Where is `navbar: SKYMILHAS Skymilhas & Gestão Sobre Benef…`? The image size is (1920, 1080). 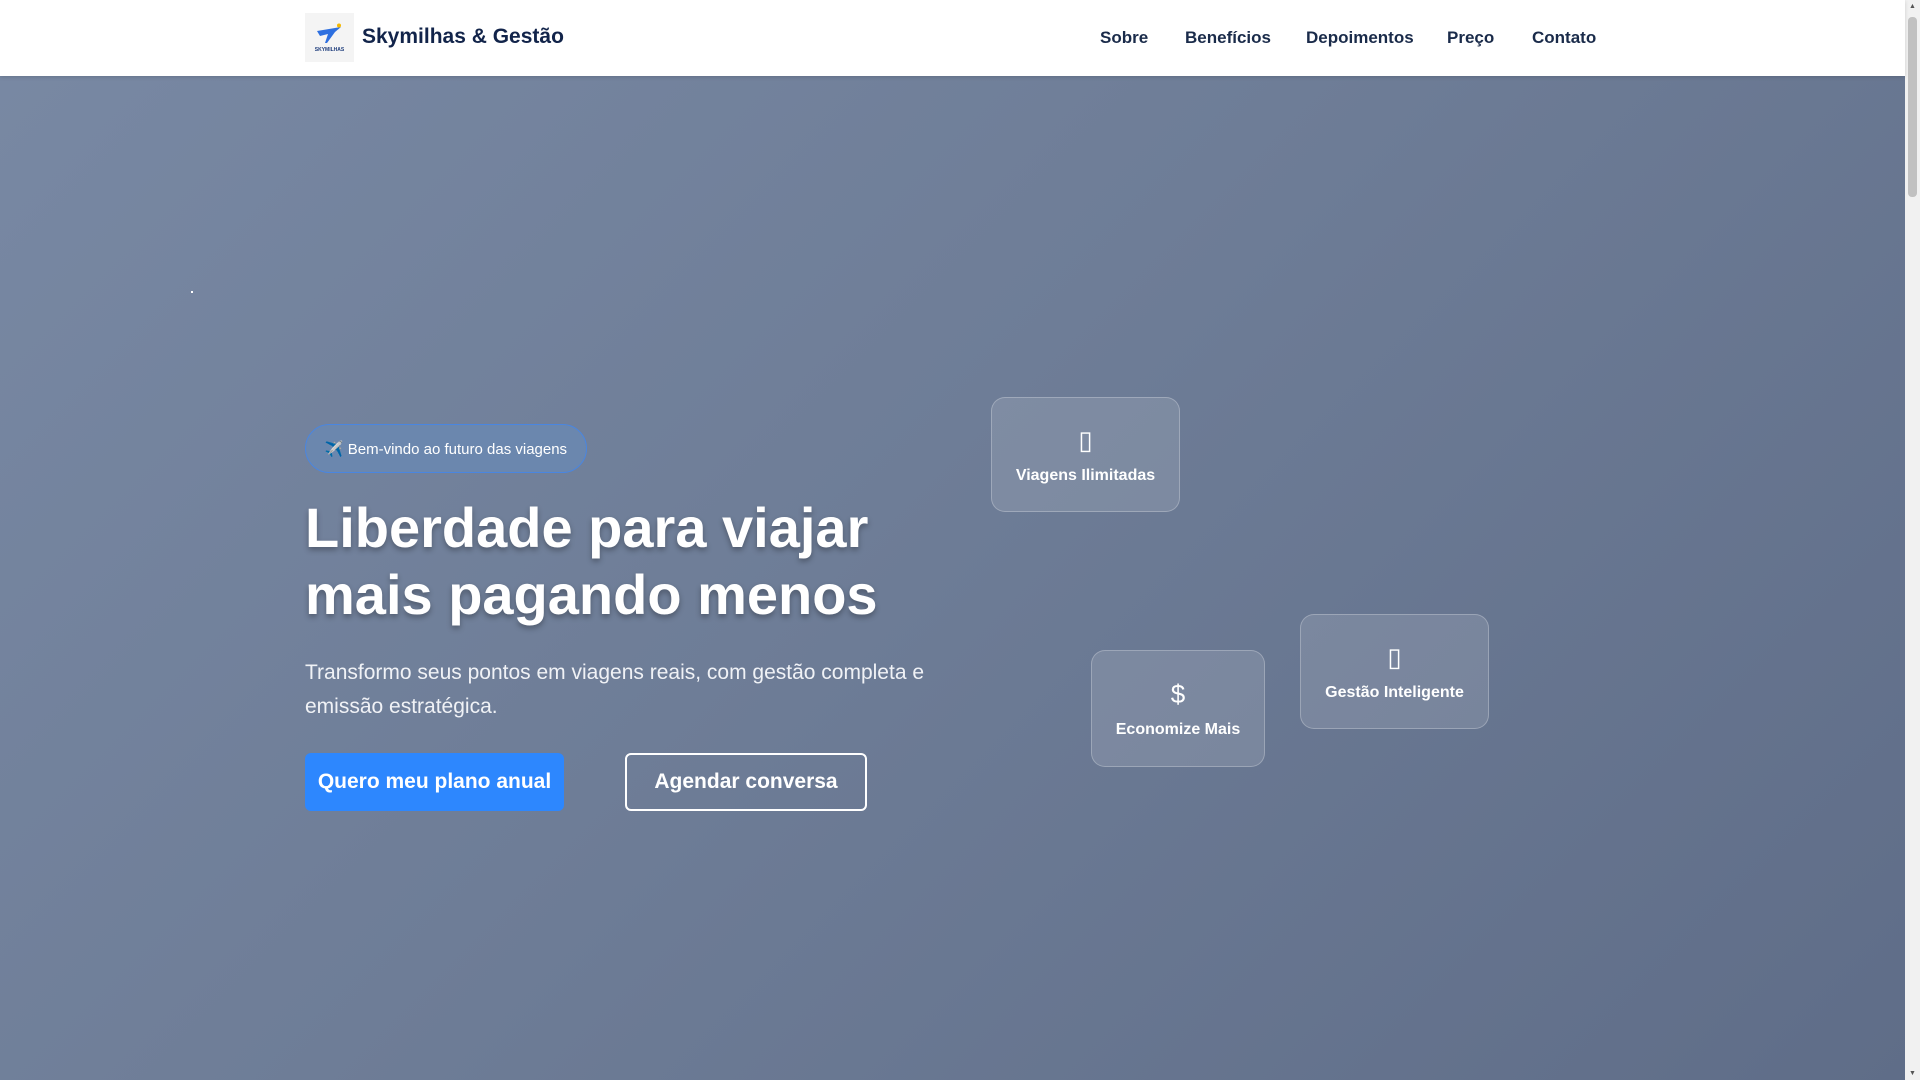 navbar: SKYMILHAS Skymilhas & Gestão Sobre Benef… is located at coordinates (952, 38).